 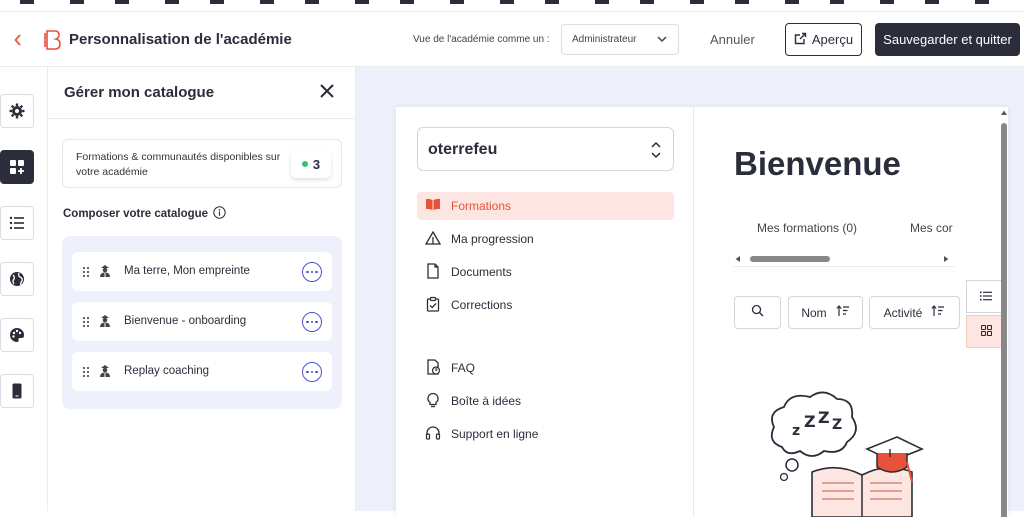 I want to click on status-dot-icon, so click(x=304, y=164).